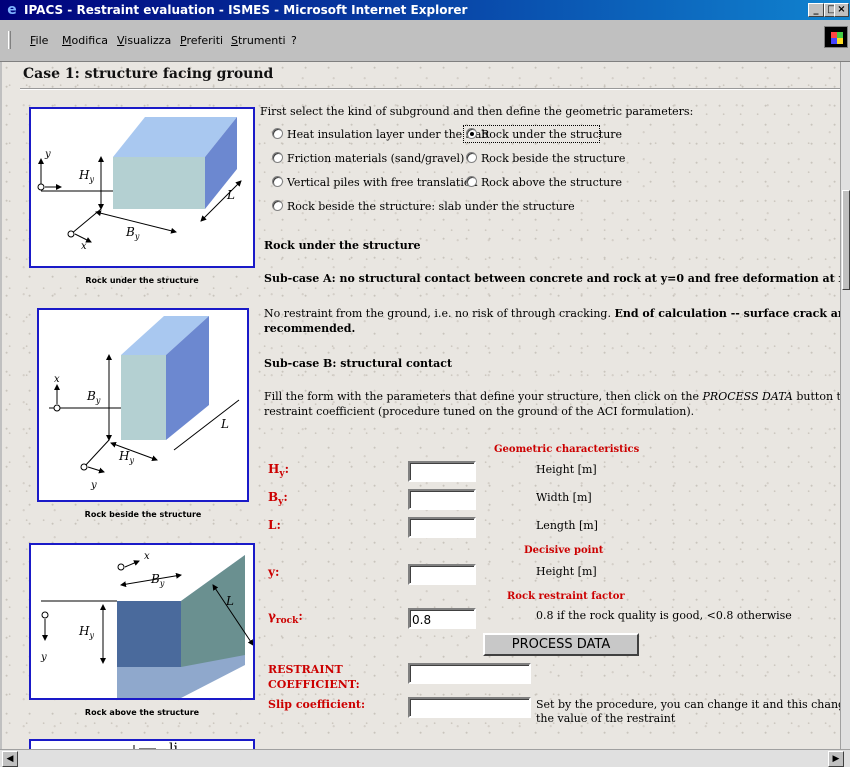 The image size is (850, 767). I want to click on page-title: Case 1: structure facing ground, so click(148, 74).